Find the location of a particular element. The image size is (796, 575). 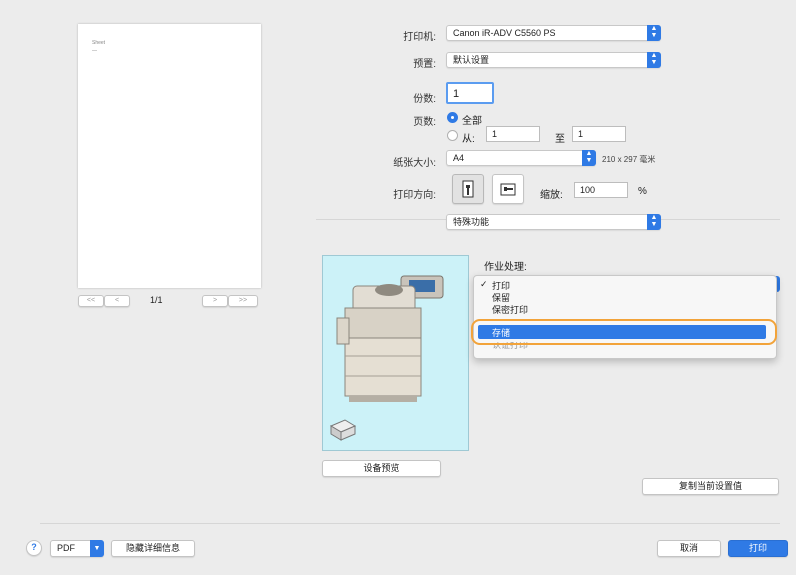

hide-details-button: 隐藏详细信息 is located at coordinates (153, 548).